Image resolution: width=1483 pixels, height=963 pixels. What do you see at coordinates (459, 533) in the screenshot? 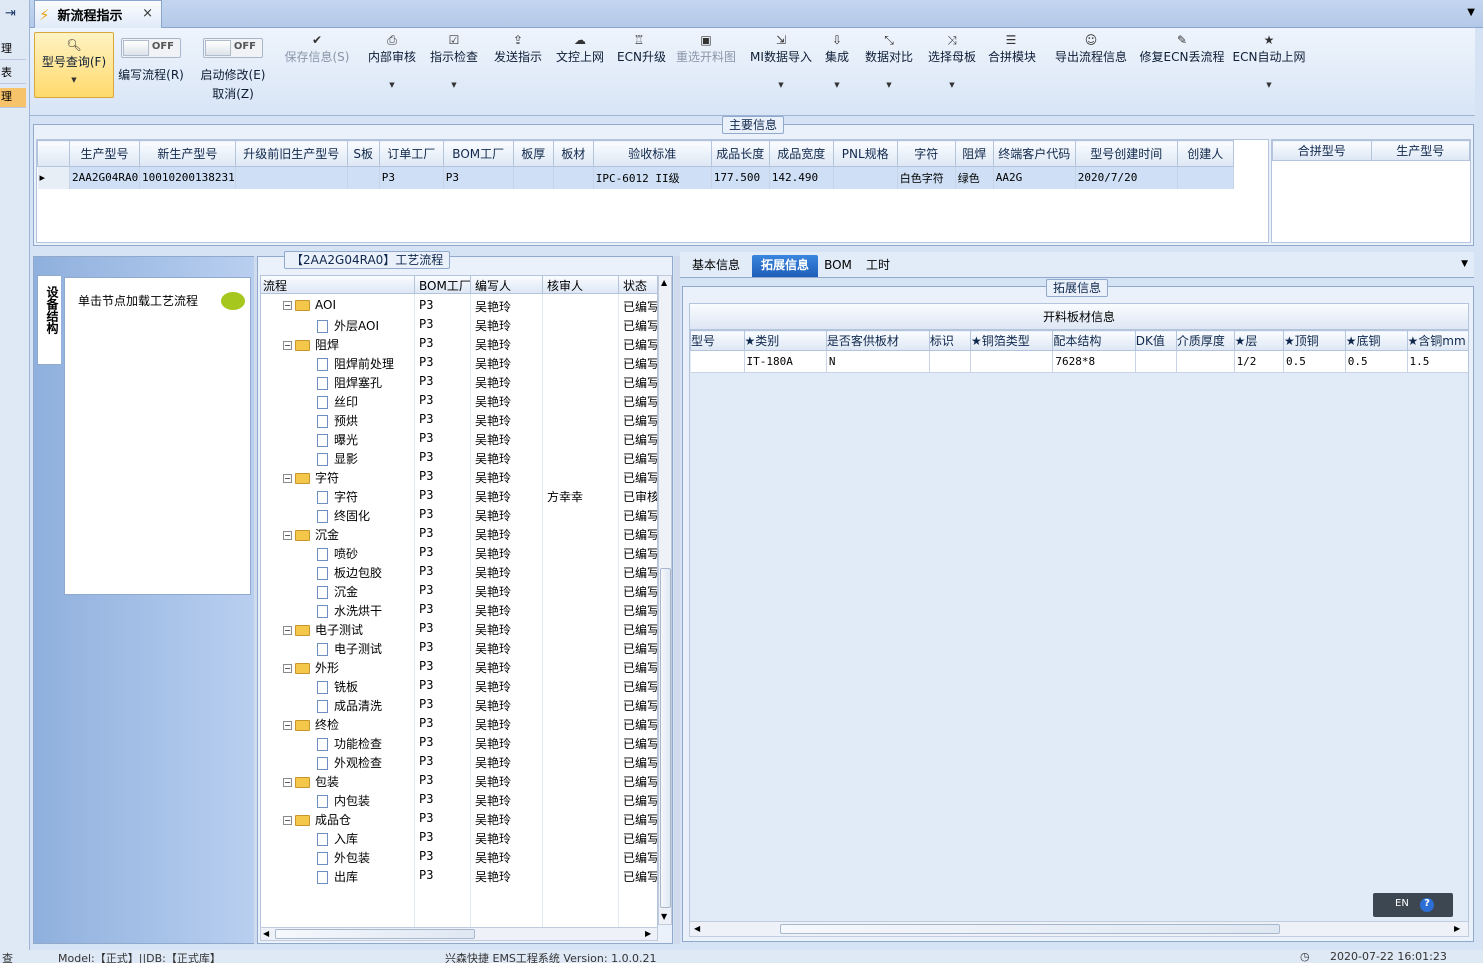
I see `process-tree-row: − 沉金 P3 吴艳玲 已编写` at bounding box center [459, 533].